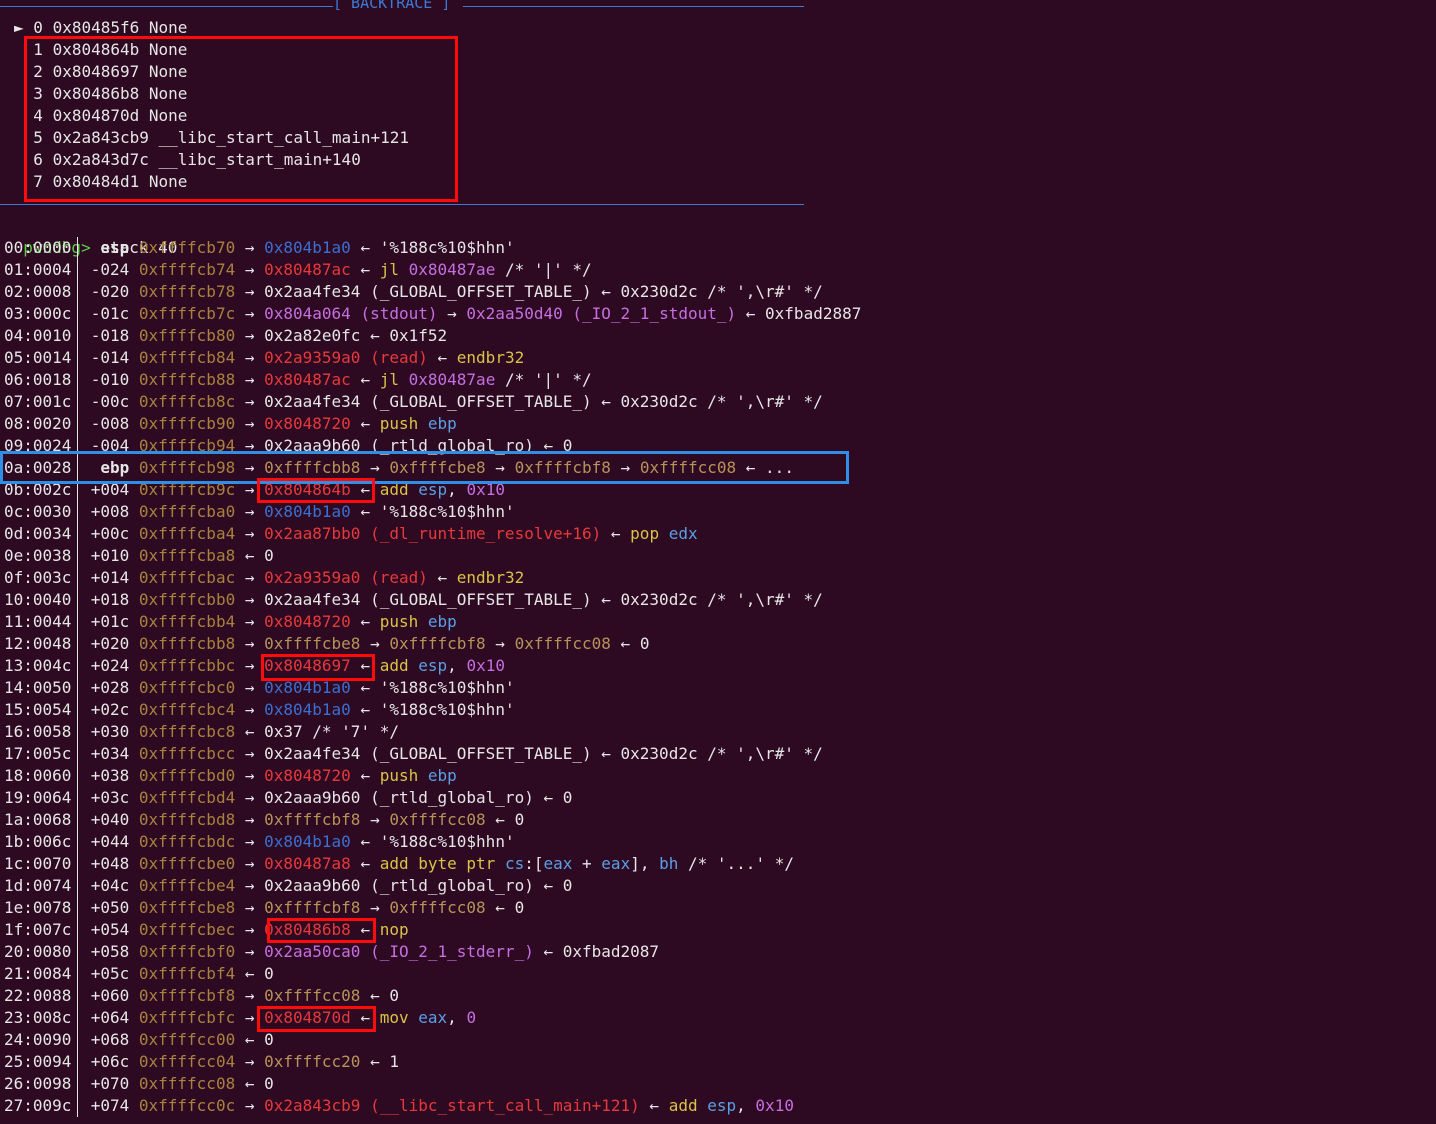  I want to click on stack-offset: +040, so click(110, 819).